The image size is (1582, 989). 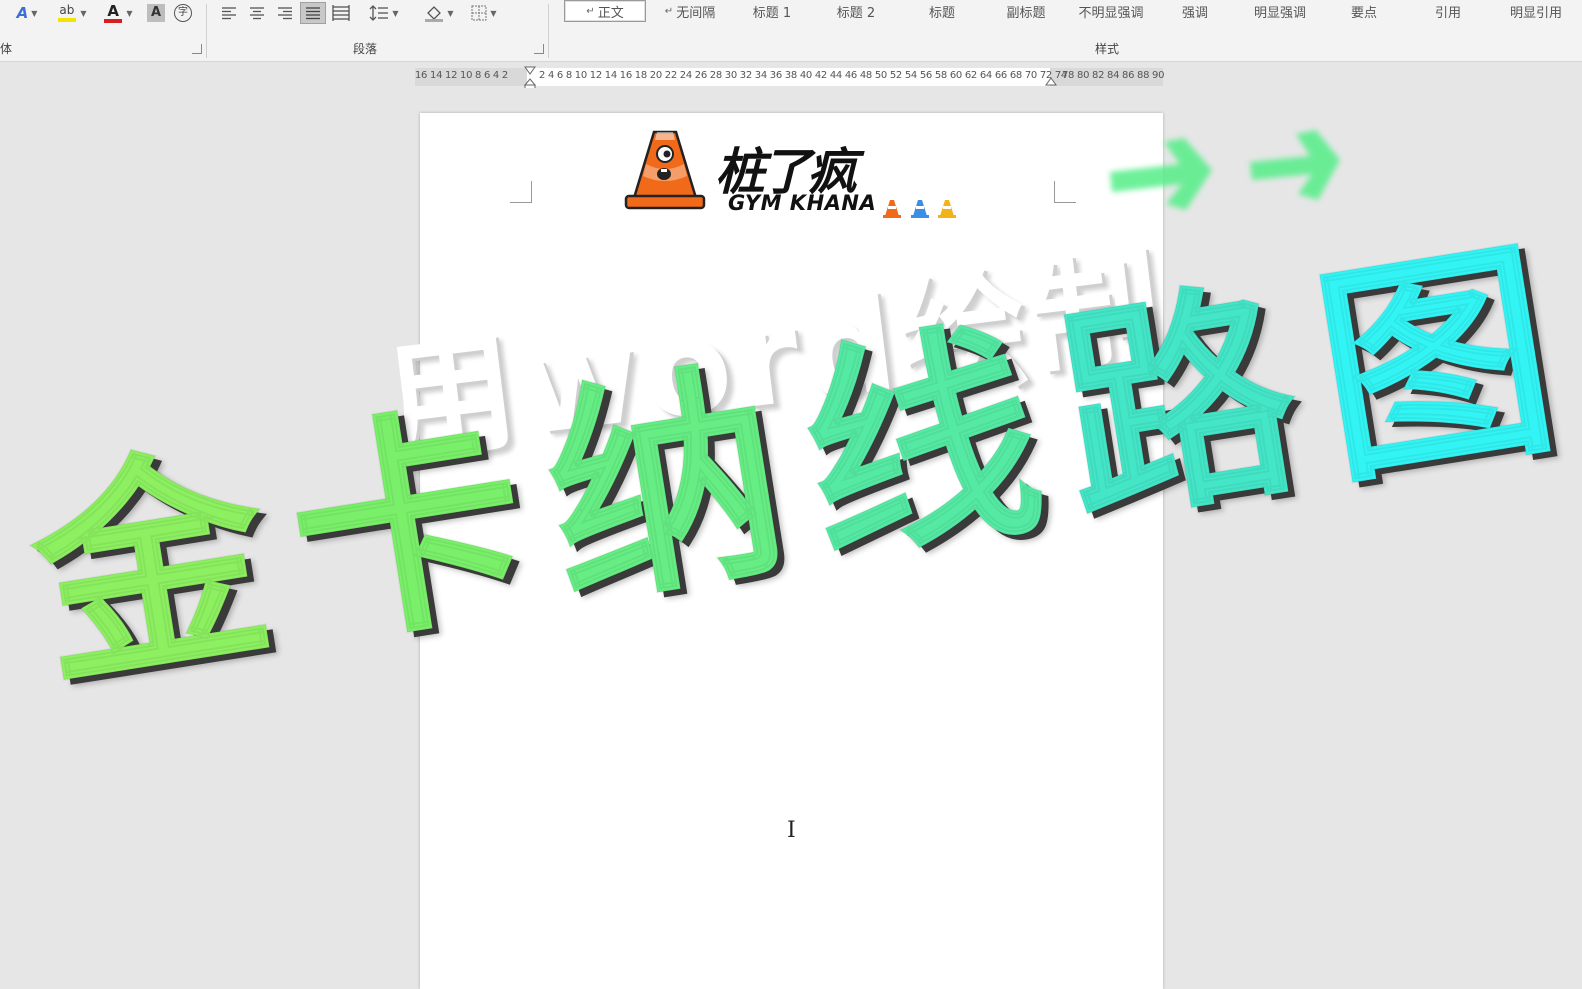 I want to click on style-title: 标题, so click(x=942, y=11).